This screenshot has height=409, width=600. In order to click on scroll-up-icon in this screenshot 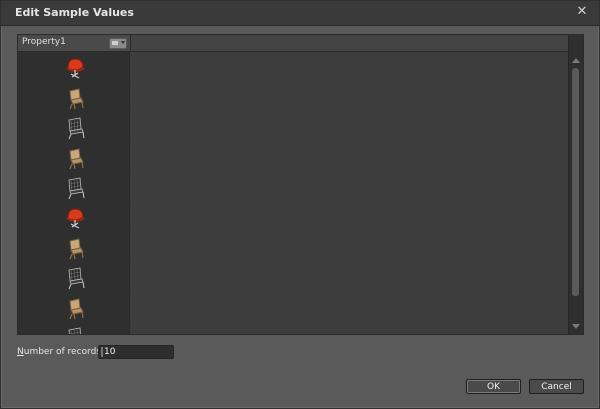, I will do `click(576, 60)`.